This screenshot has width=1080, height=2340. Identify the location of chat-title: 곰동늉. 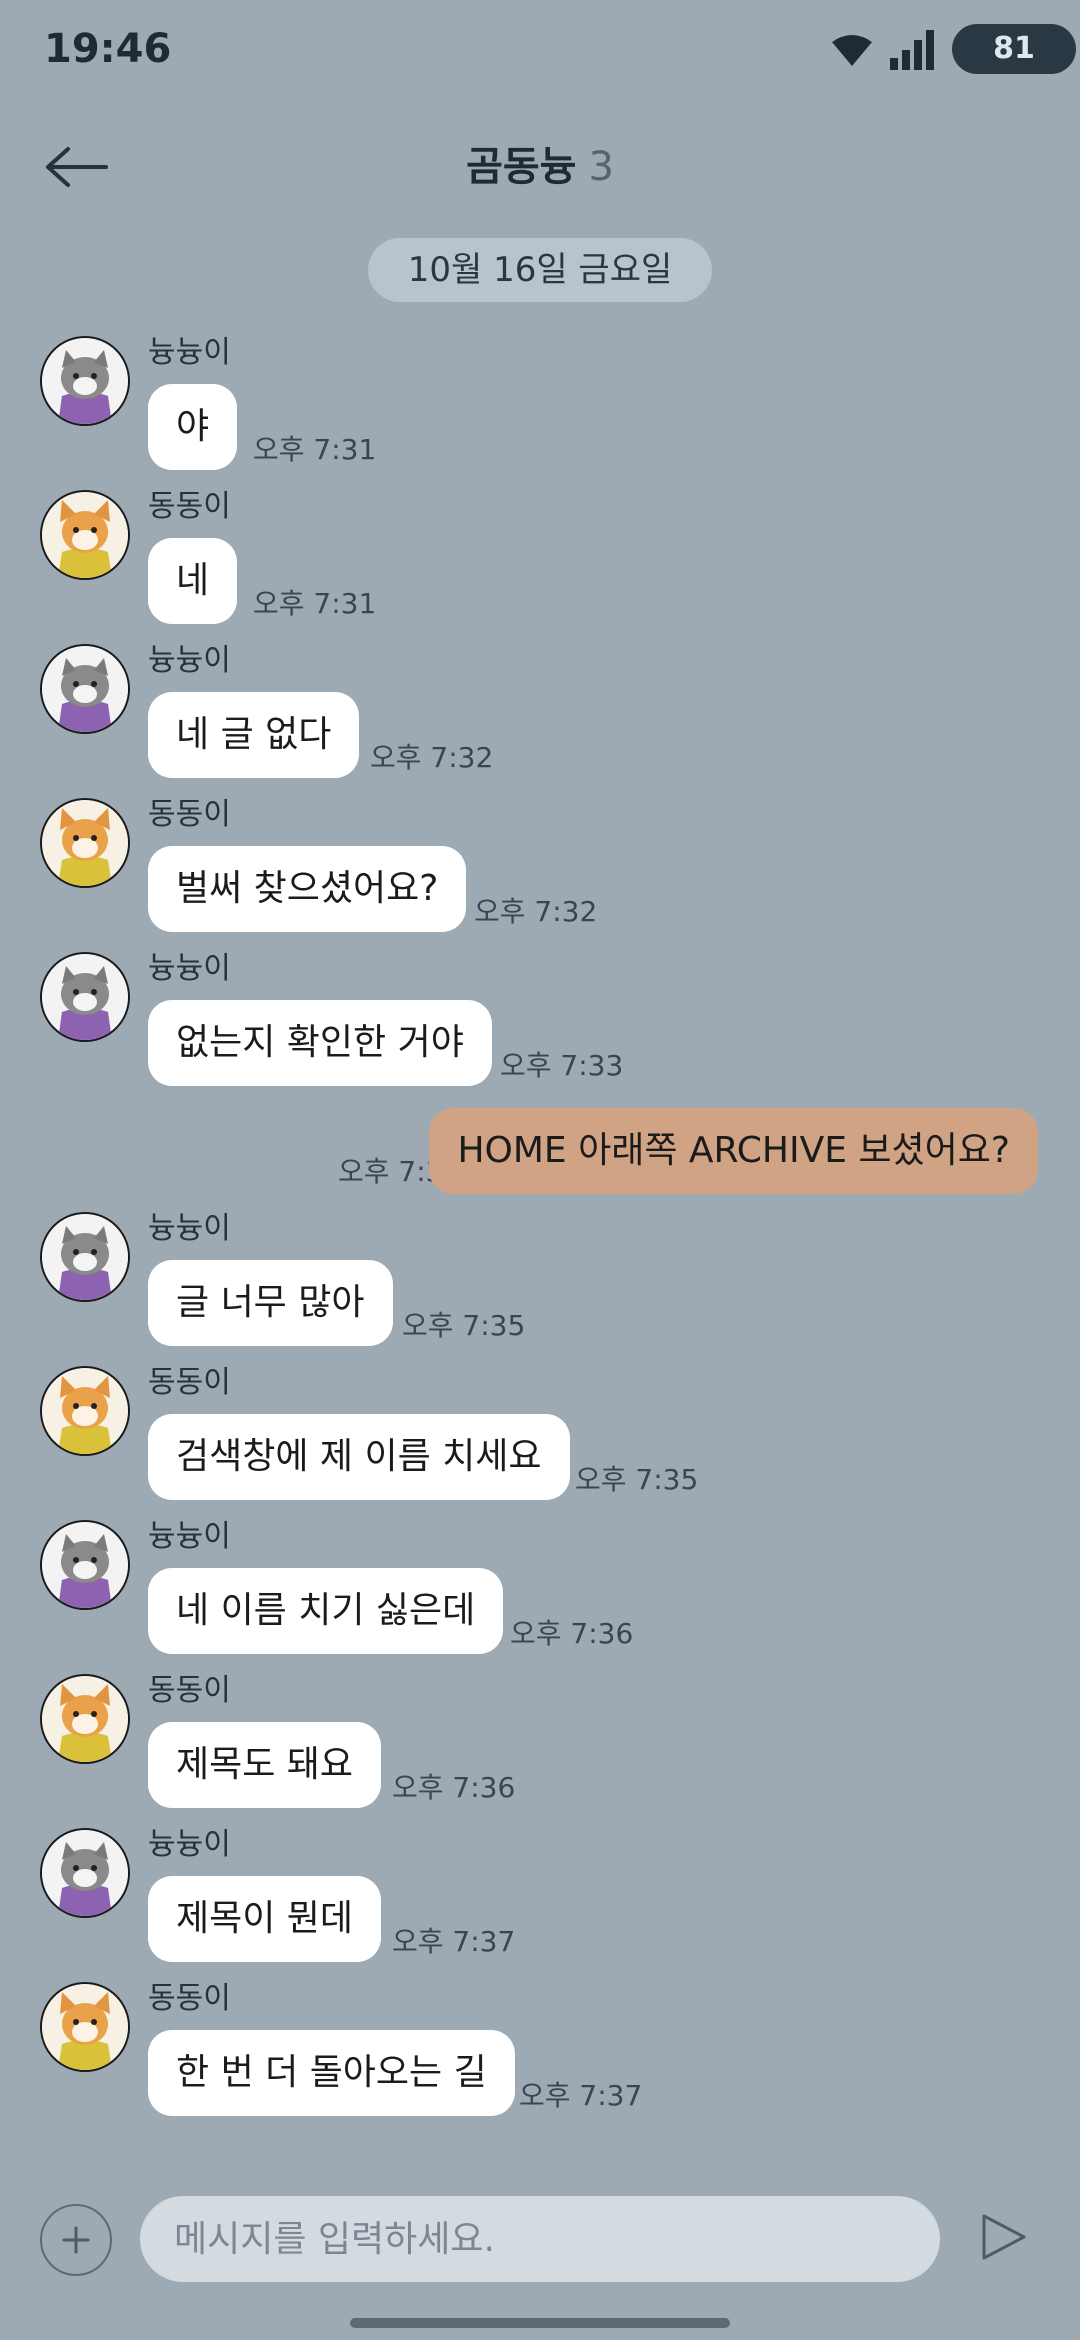
(521, 167).